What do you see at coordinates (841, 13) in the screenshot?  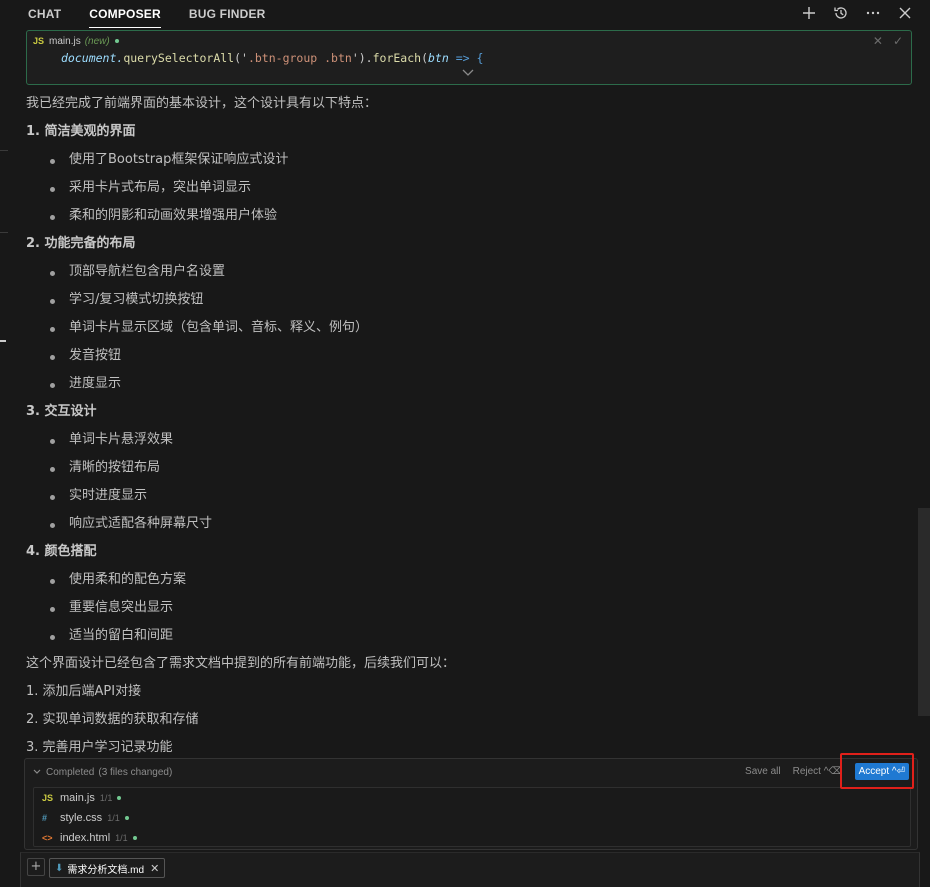 I see `history-icon` at bounding box center [841, 13].